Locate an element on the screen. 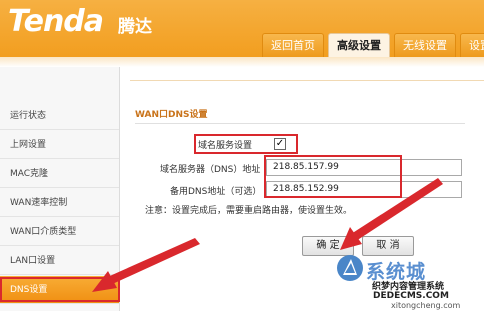 The image size is (484, 311). tab-other-settings: 设置 is located at coordinates (472, 45).